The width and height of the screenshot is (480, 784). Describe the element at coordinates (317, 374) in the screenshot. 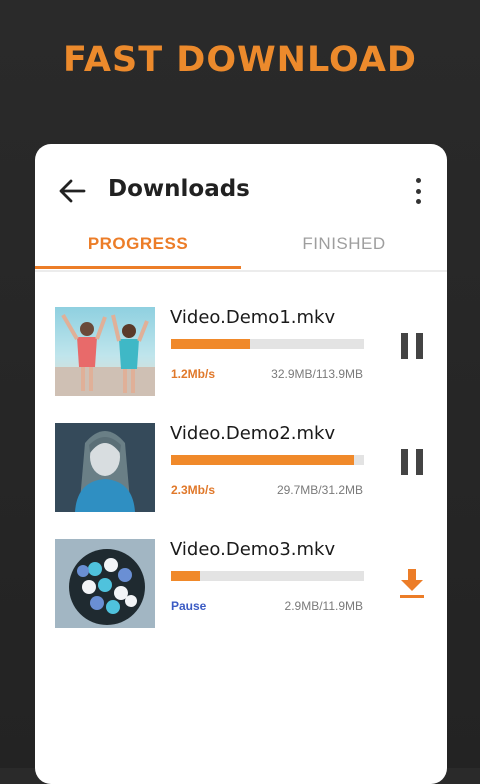

I see `download-size: 32.9MB/113.9MB` at that location.